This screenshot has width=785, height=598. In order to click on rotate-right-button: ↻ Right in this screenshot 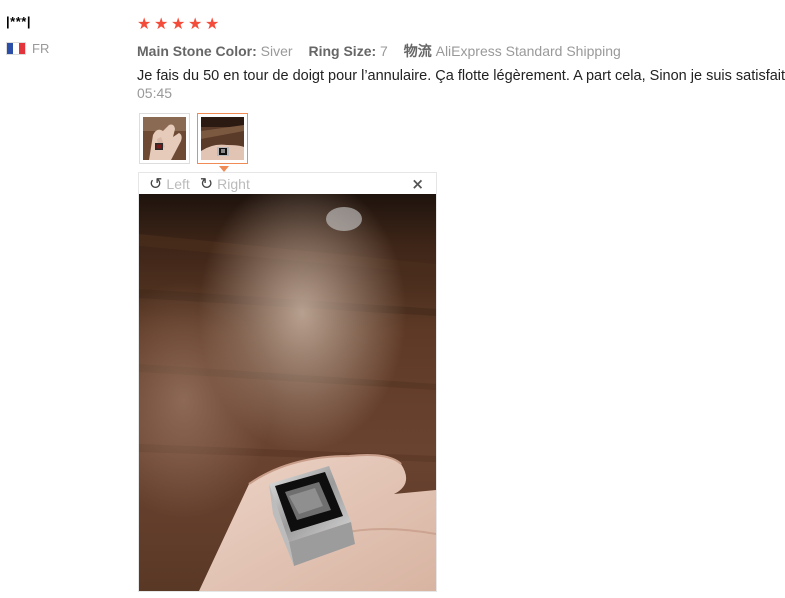, I will do `click(224, 183)`.